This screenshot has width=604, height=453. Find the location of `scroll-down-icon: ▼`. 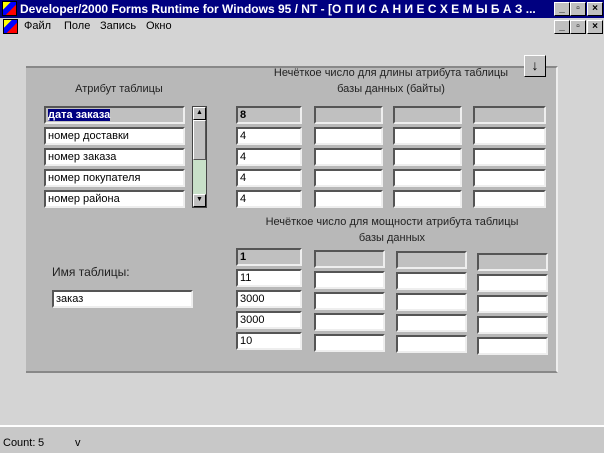

scroll-down-icon: ▼ is located at coordinates (199, 200).